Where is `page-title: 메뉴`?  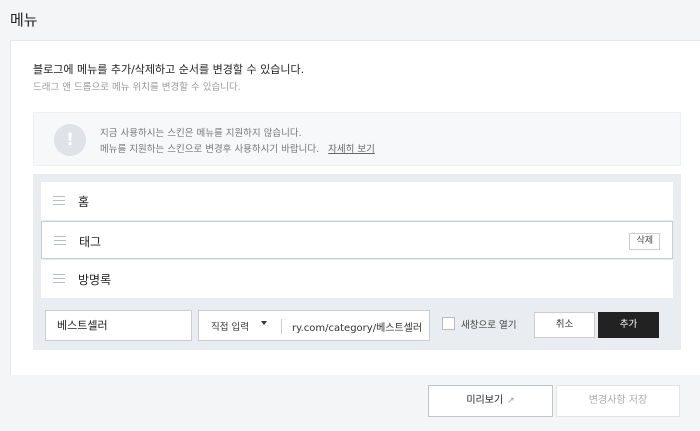 page-title: 메뉴 is located at coordinates (24, 20).